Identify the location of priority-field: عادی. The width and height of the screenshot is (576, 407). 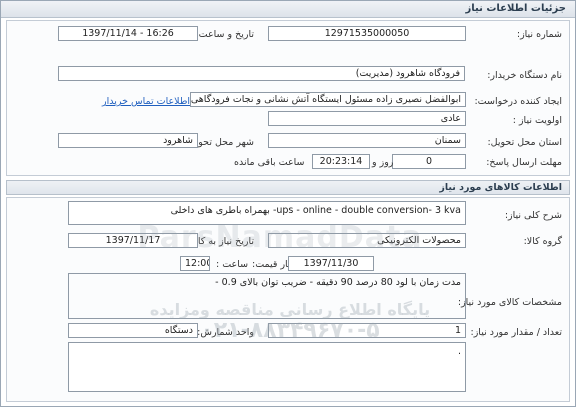
(367, 118).